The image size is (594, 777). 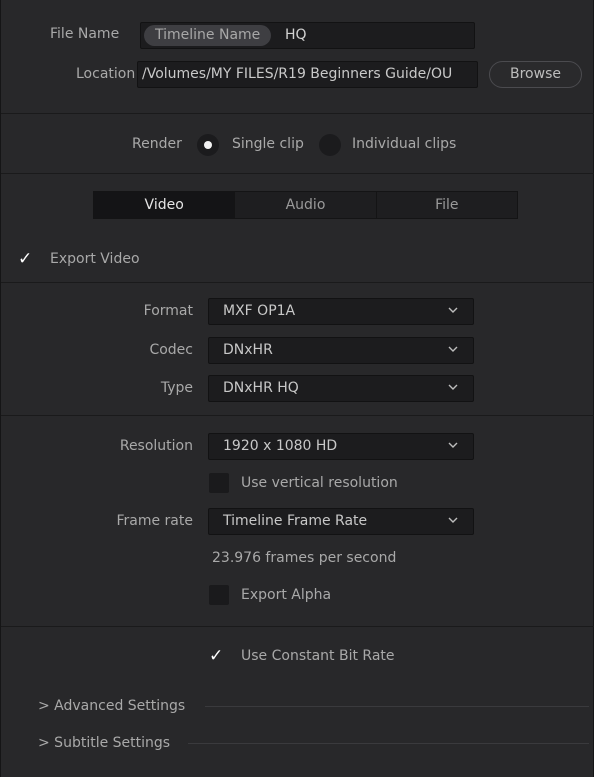 I want to click on location-value: /Volumes/MY FILES/R19 Beginners Guide/OU, so click(x=297, y=74).